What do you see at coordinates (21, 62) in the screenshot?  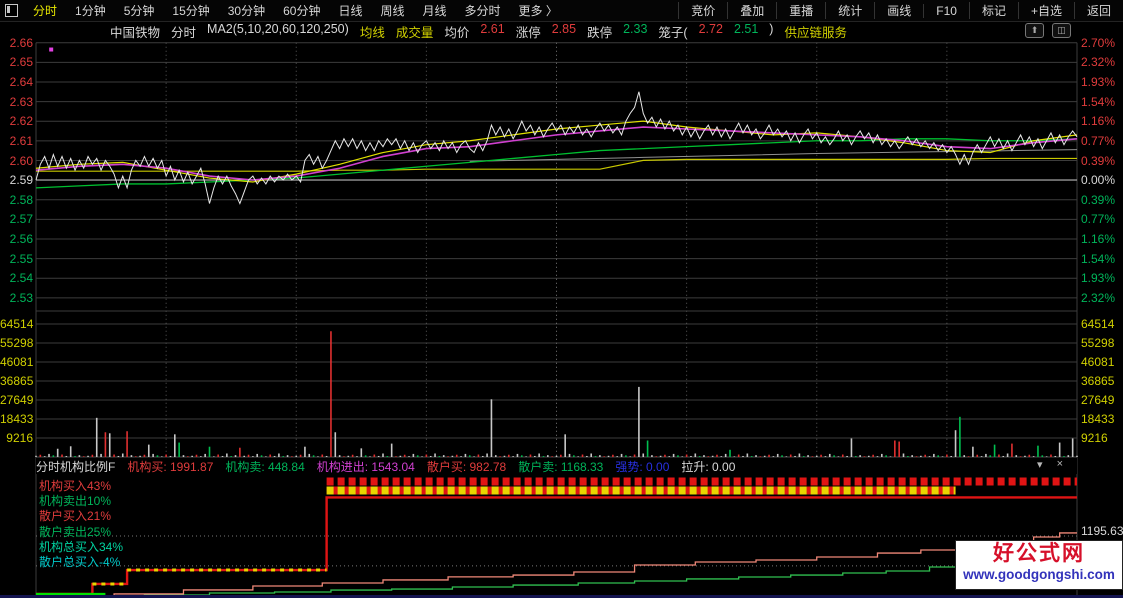 I see `price-axis-label: 2.65` at bounding box center [21, 62].